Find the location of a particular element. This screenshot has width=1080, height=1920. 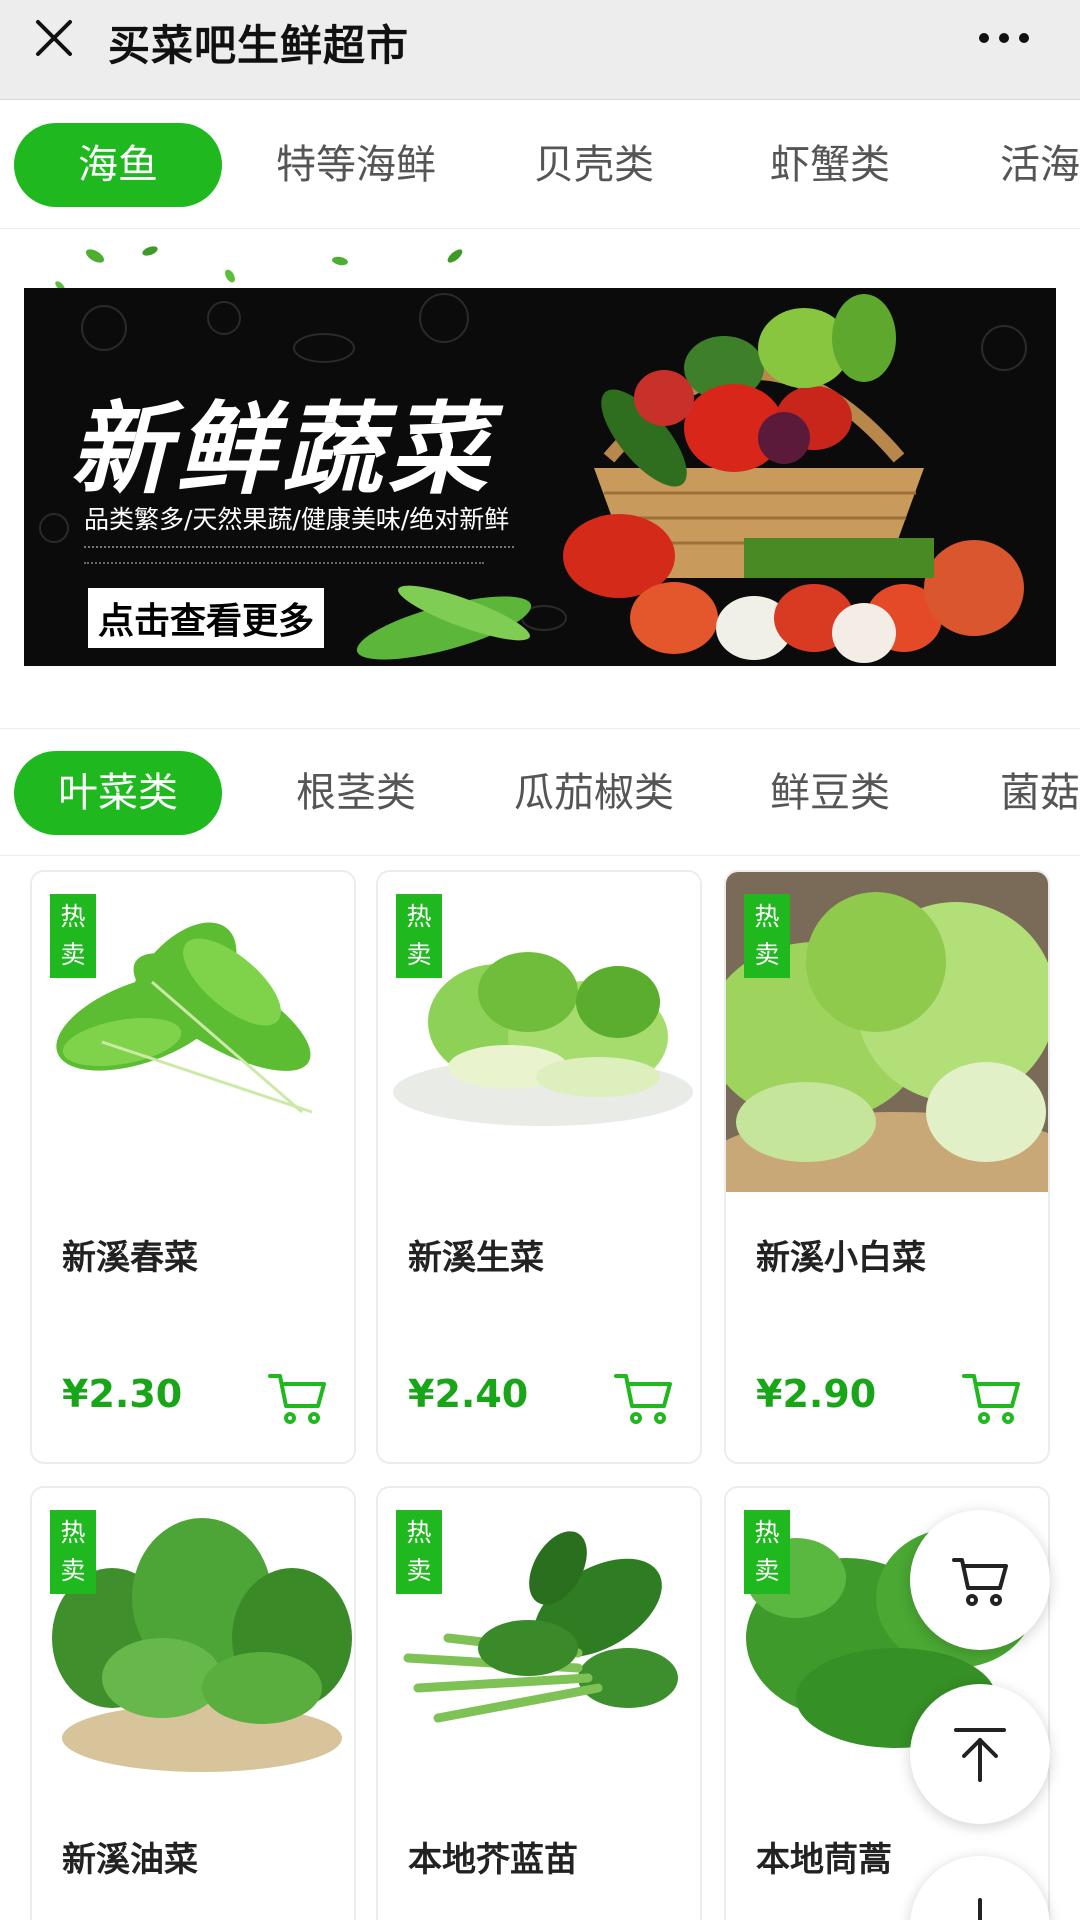

page-title: 买菜吧生鲜超市 is located at coordinates (259, 45).